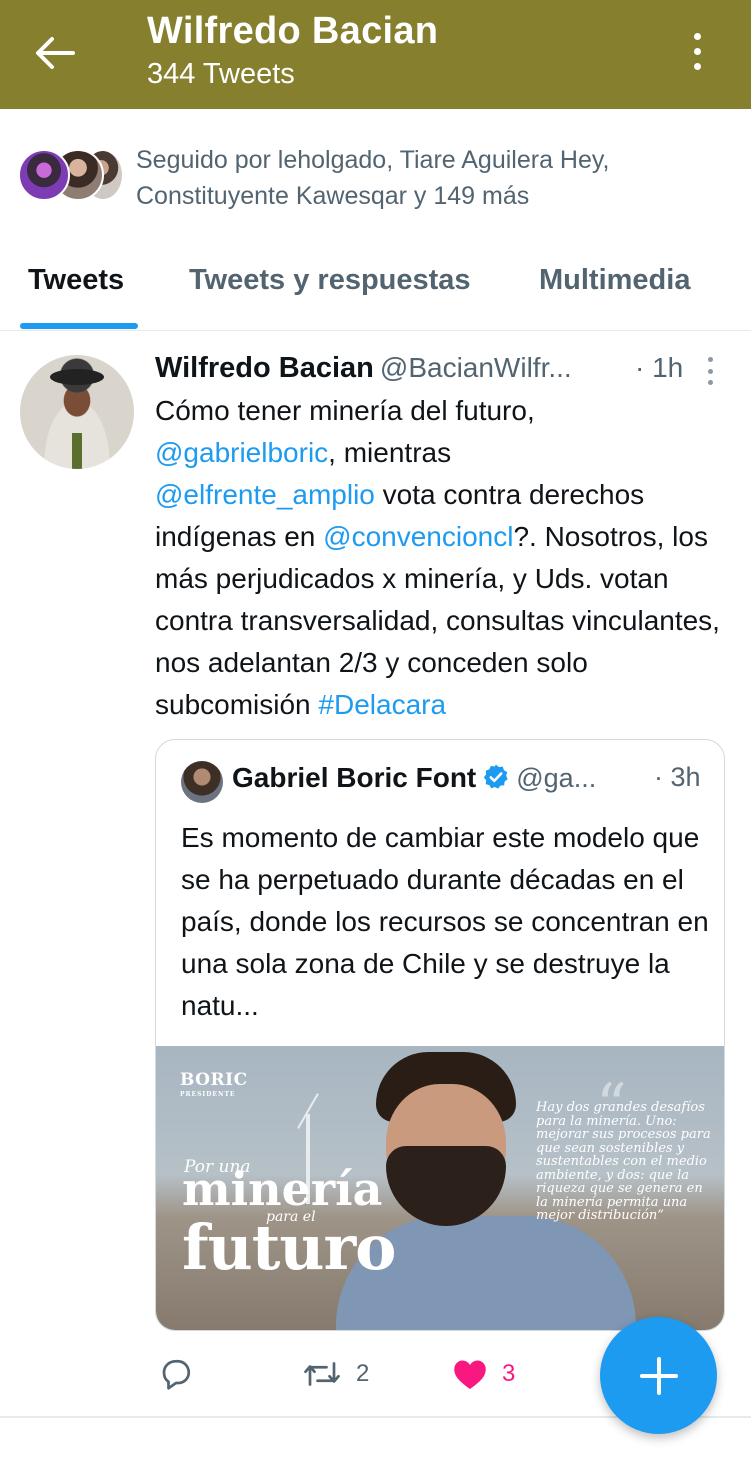  Describe the element at coordinates (289, 1247) in the screenshot. I see `slogan-big-2: futuro` at that location.